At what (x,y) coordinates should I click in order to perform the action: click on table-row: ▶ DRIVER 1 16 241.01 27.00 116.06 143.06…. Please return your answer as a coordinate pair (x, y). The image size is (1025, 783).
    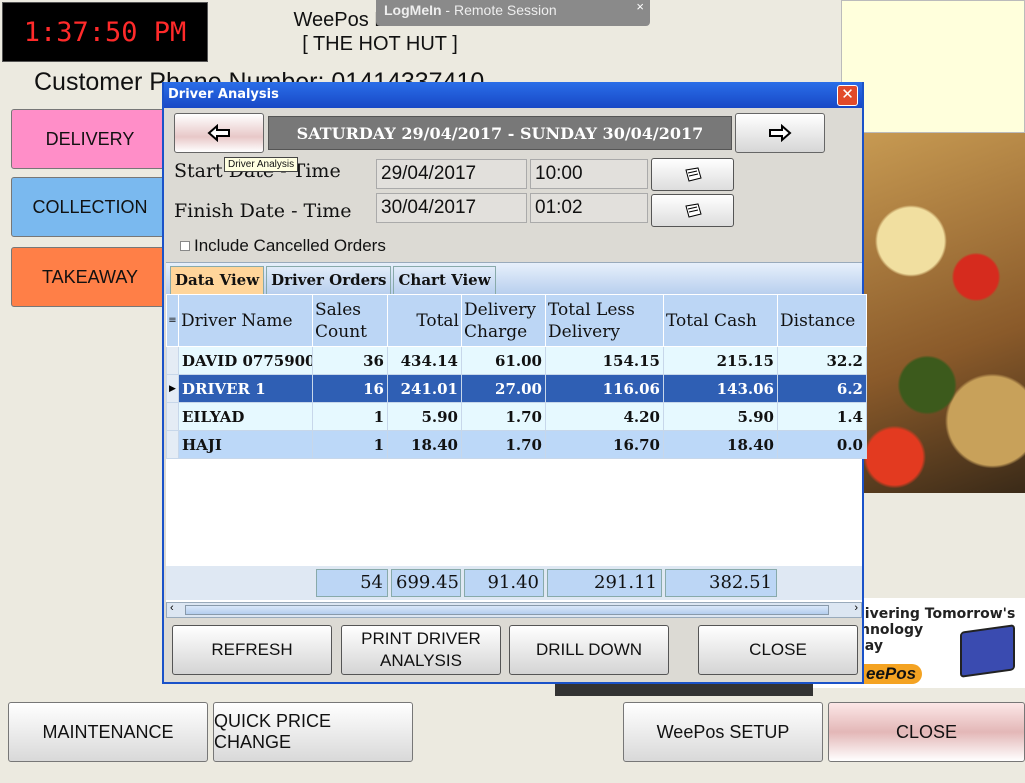
    Looking at the image, I should click on (516, 388).